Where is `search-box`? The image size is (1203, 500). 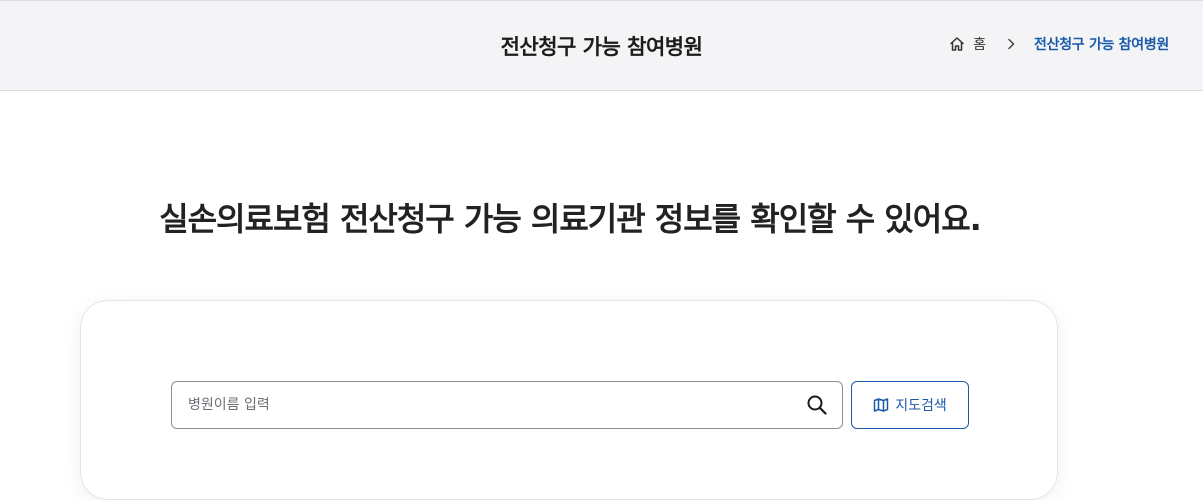
search-box is located at coordinates (507, 405).